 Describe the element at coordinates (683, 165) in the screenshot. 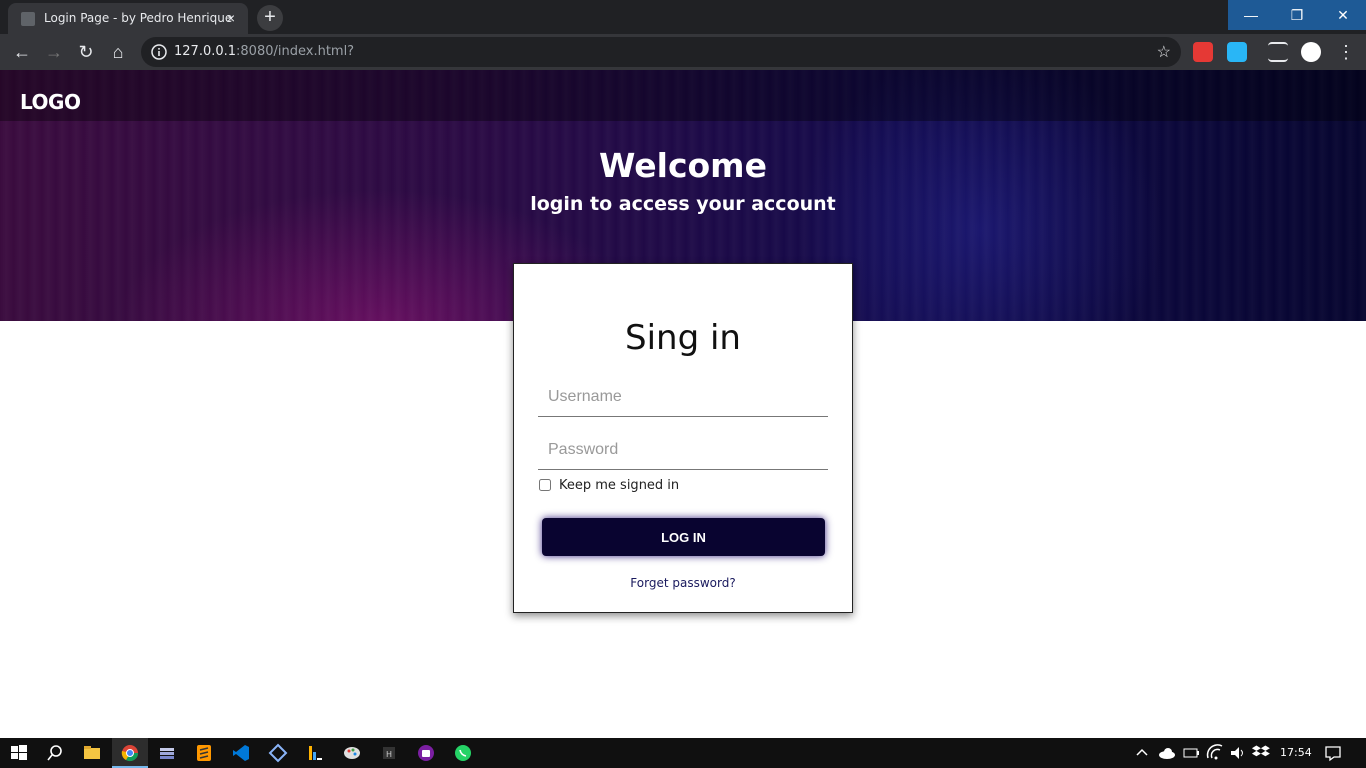

I see `welcome-heading: Welcome` at that location.